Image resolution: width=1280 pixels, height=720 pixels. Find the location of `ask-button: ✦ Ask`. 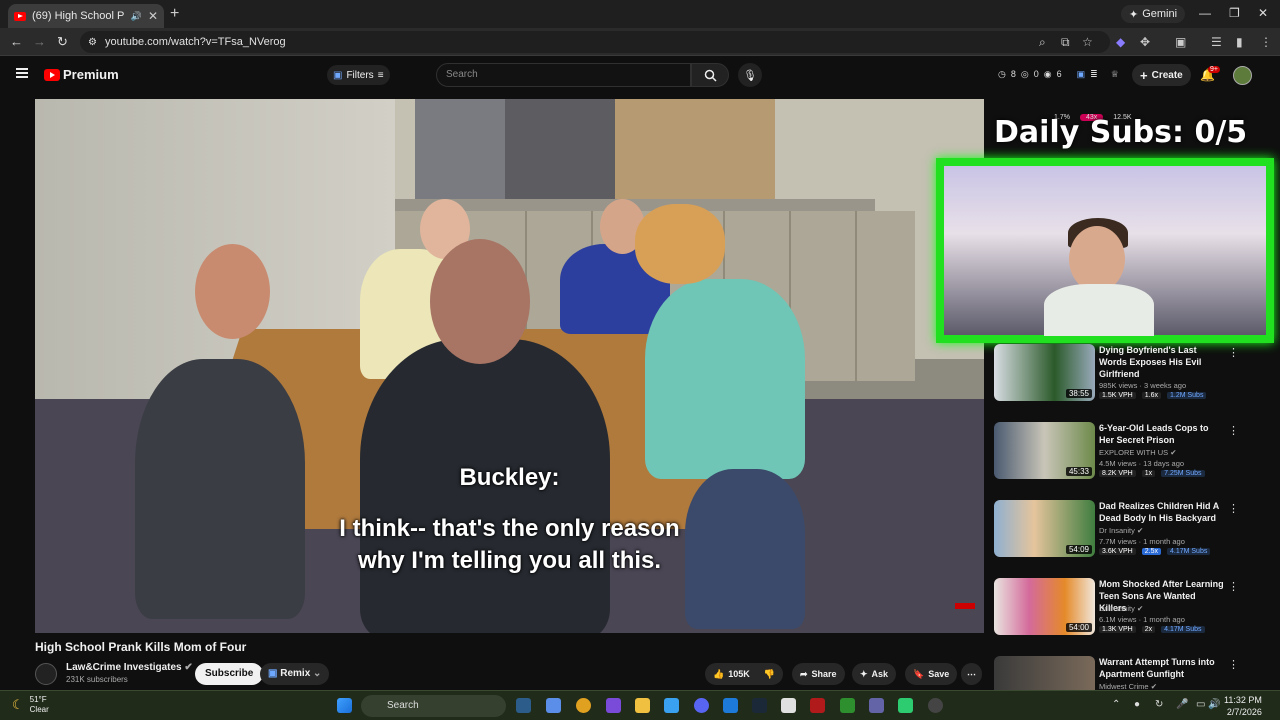

ask-button: ✦ Ask is located at coordinates (874, 674).